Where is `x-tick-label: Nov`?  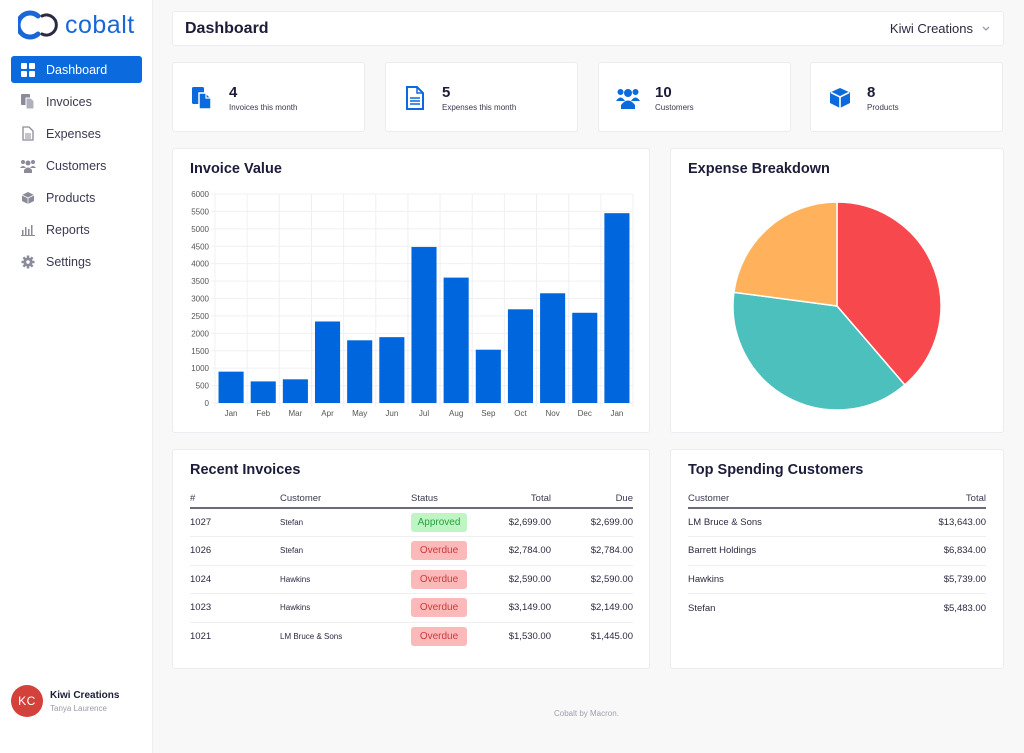
x-tick-label: Nov is located at coordinates (552, 413).